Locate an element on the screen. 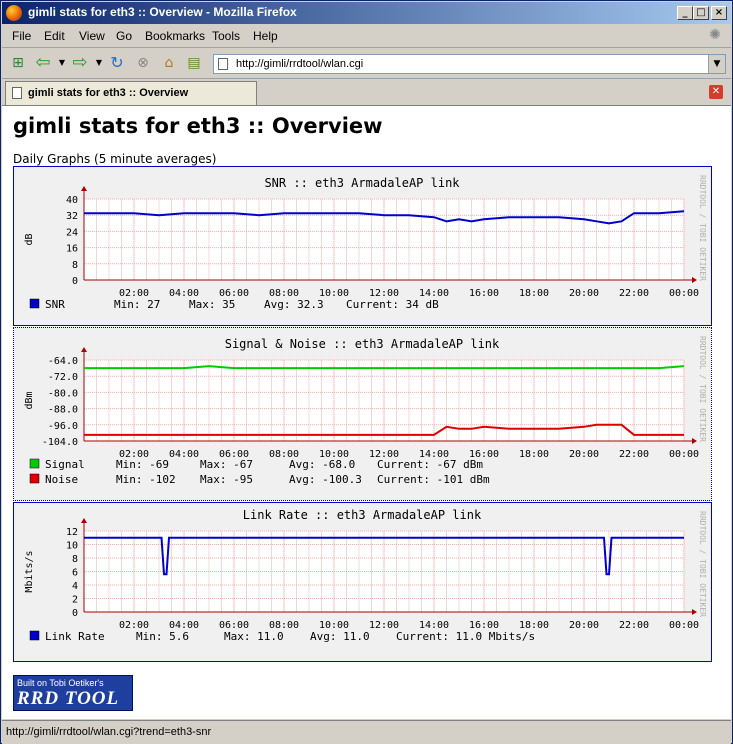 The image size is (733, 744). legend-name: Link Rate is located at coordinates (75, 636).